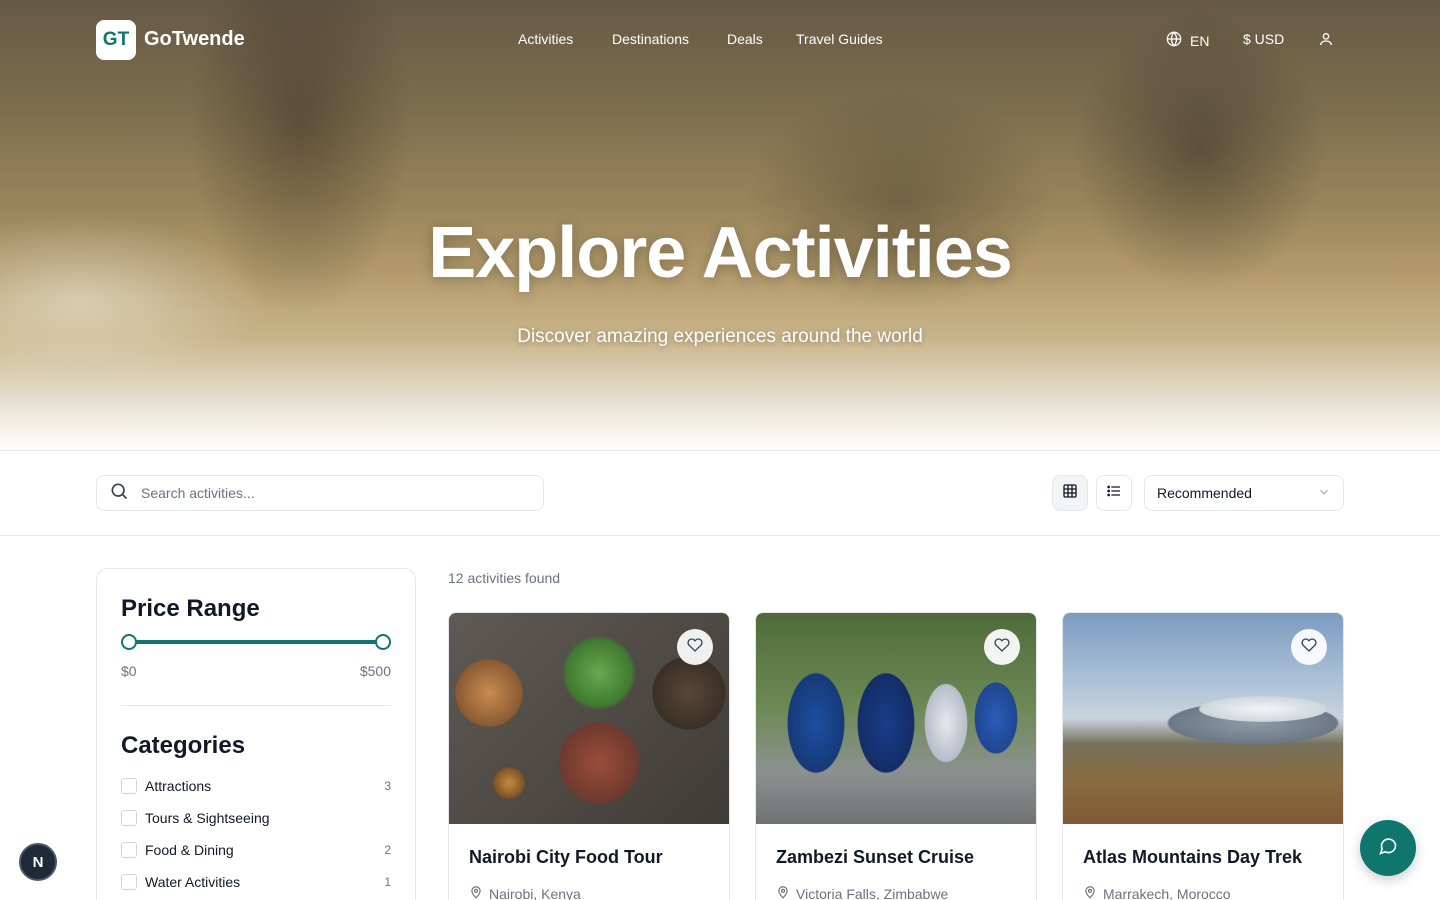 The image size is (1440, 900). What do you see at coordinates (387, 786) in the screenshot?
I see `category-count: 3` at bounding box center [387, 786].